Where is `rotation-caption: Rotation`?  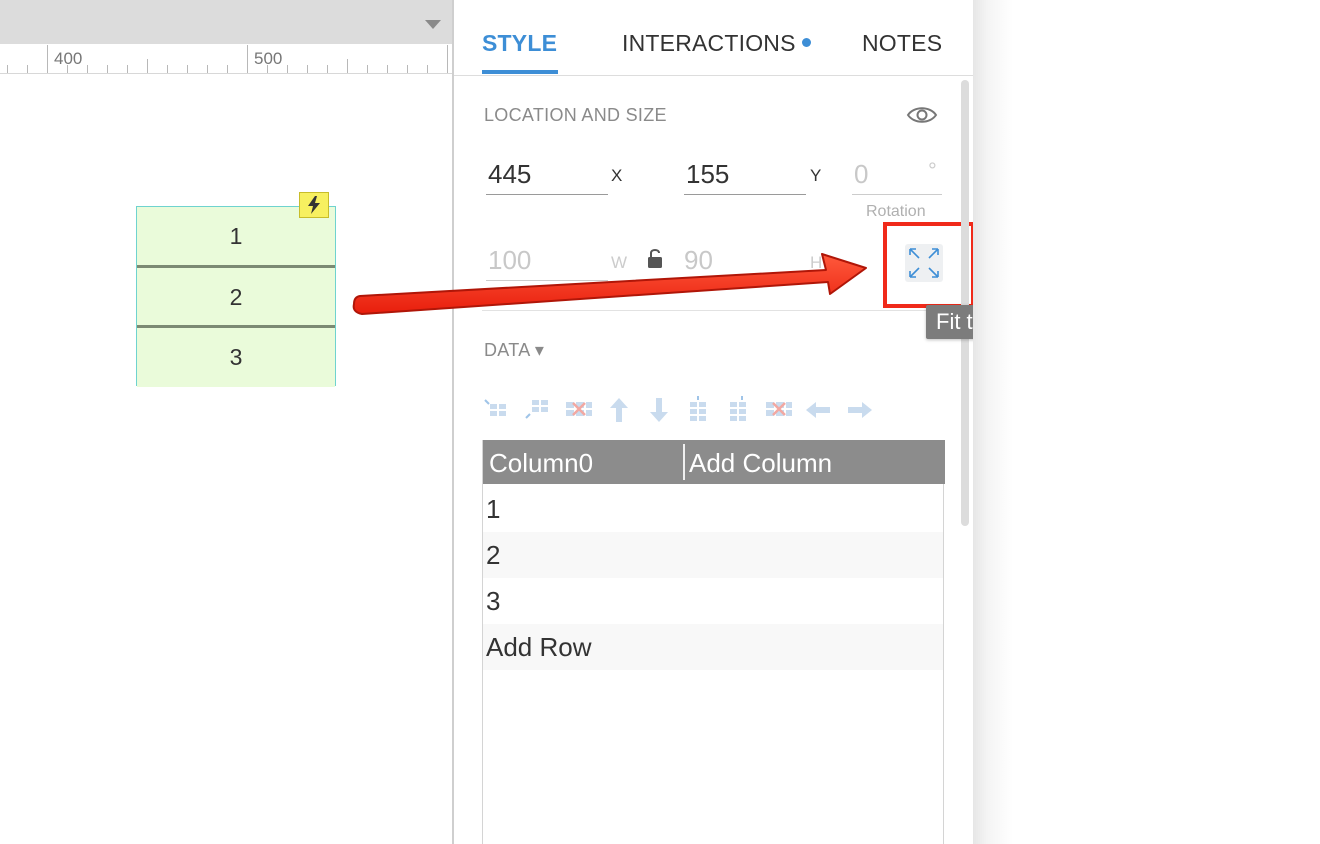 rotation-caption: Rotation is located at coordinates (896, 211).